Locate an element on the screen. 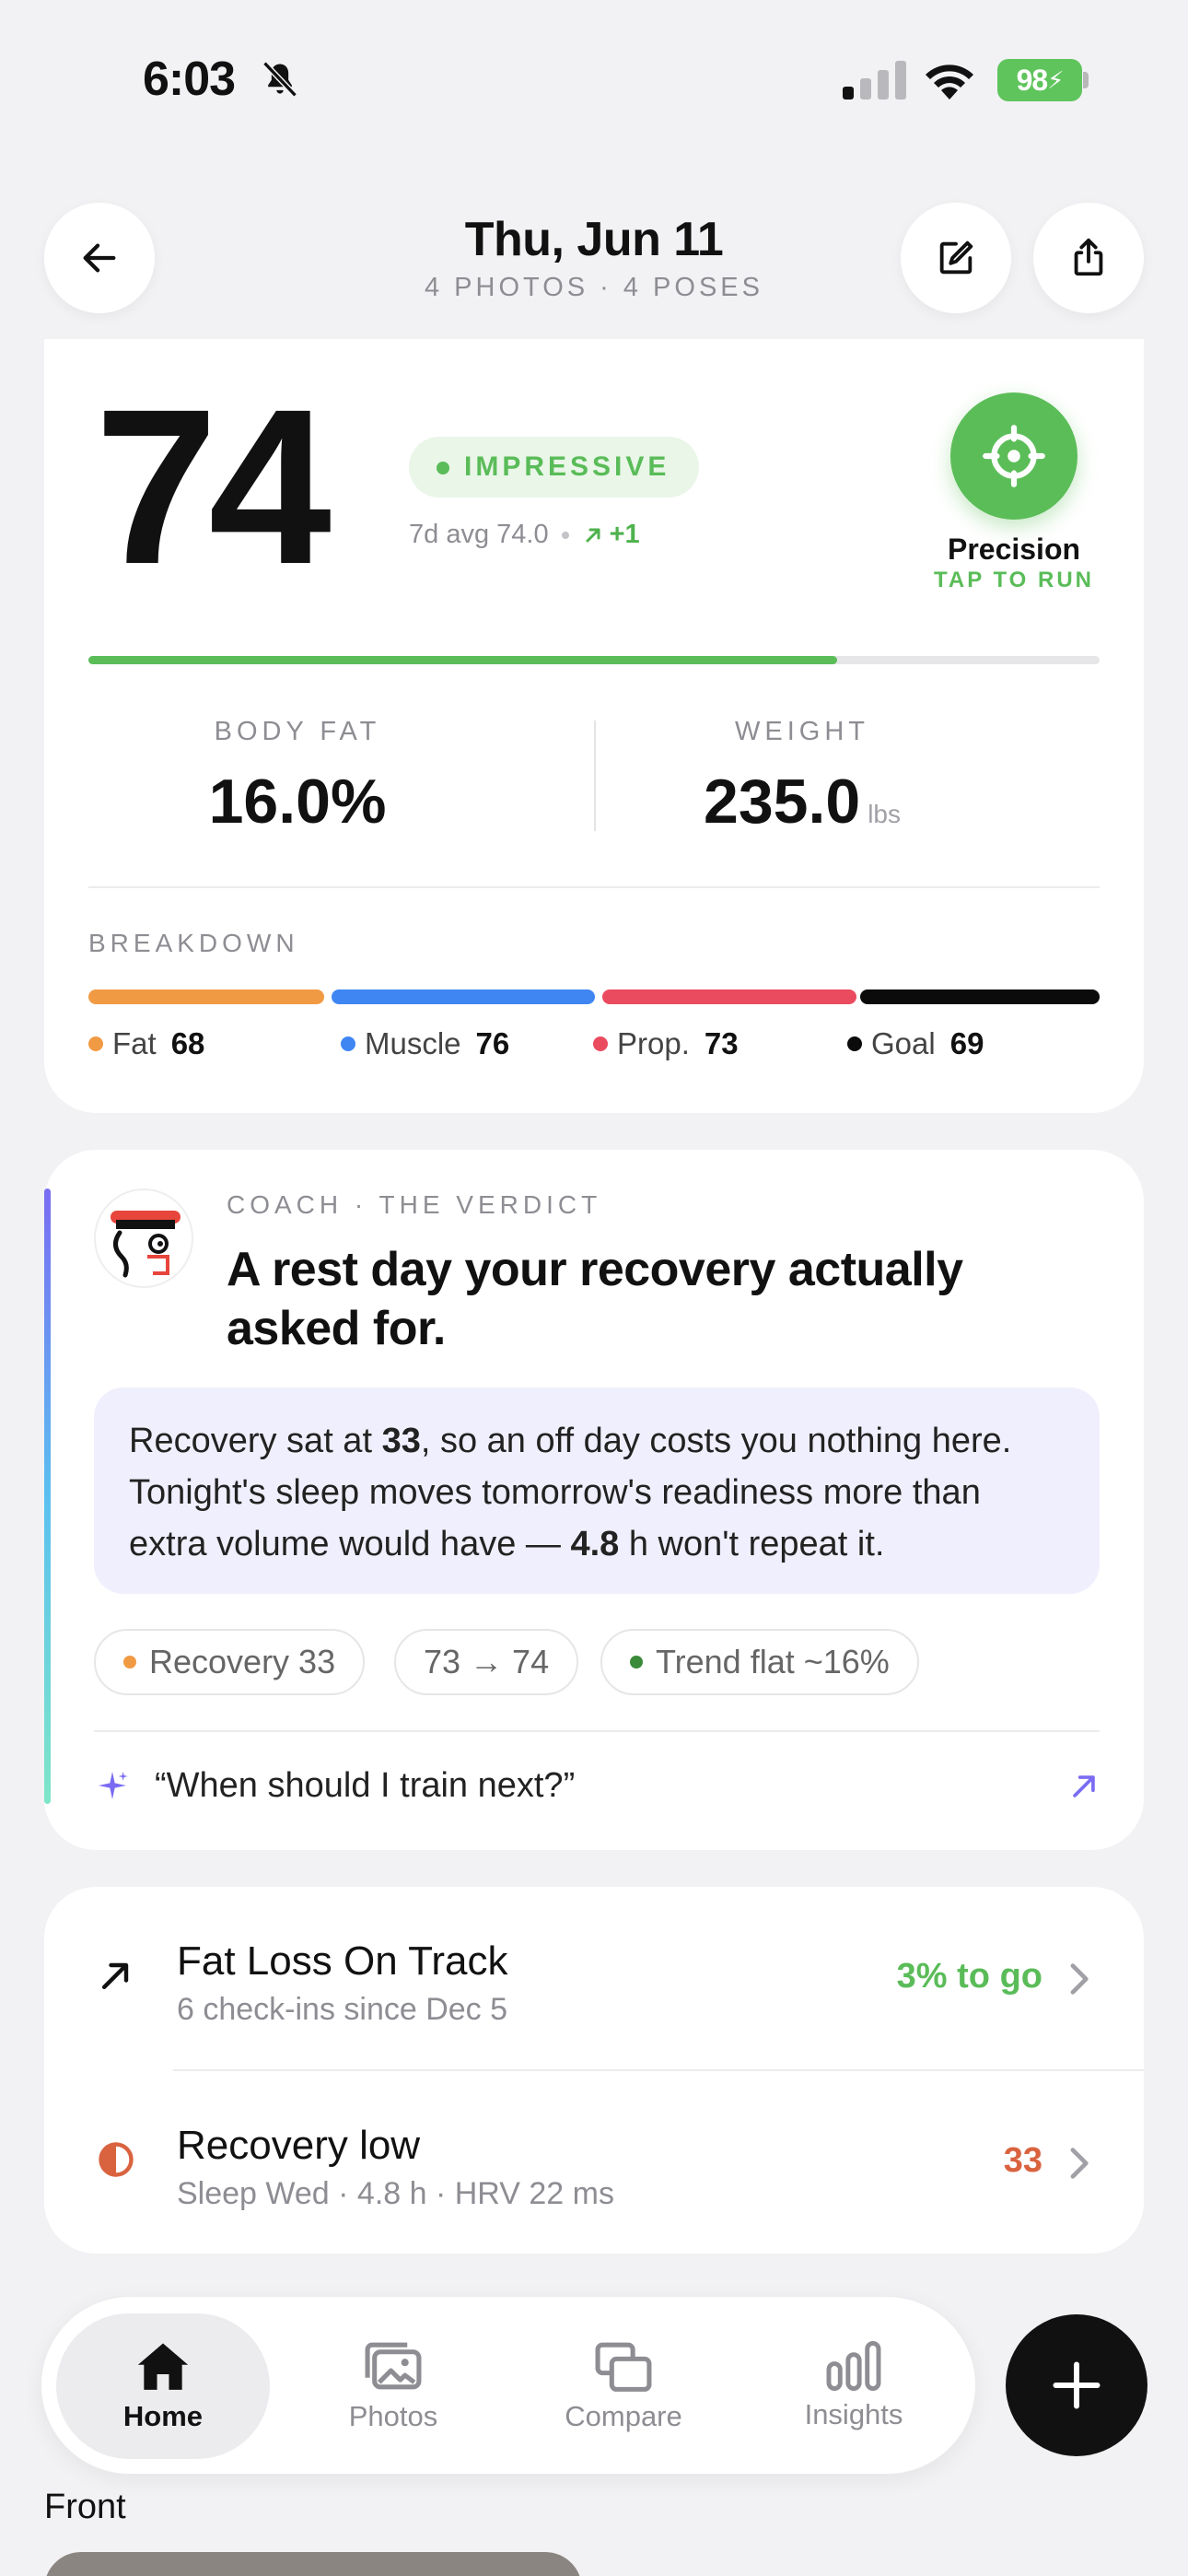 The width and height of the screenshot is (1188, 2576). body-fat-value: 16.0% is located at coordinates (297, 802).